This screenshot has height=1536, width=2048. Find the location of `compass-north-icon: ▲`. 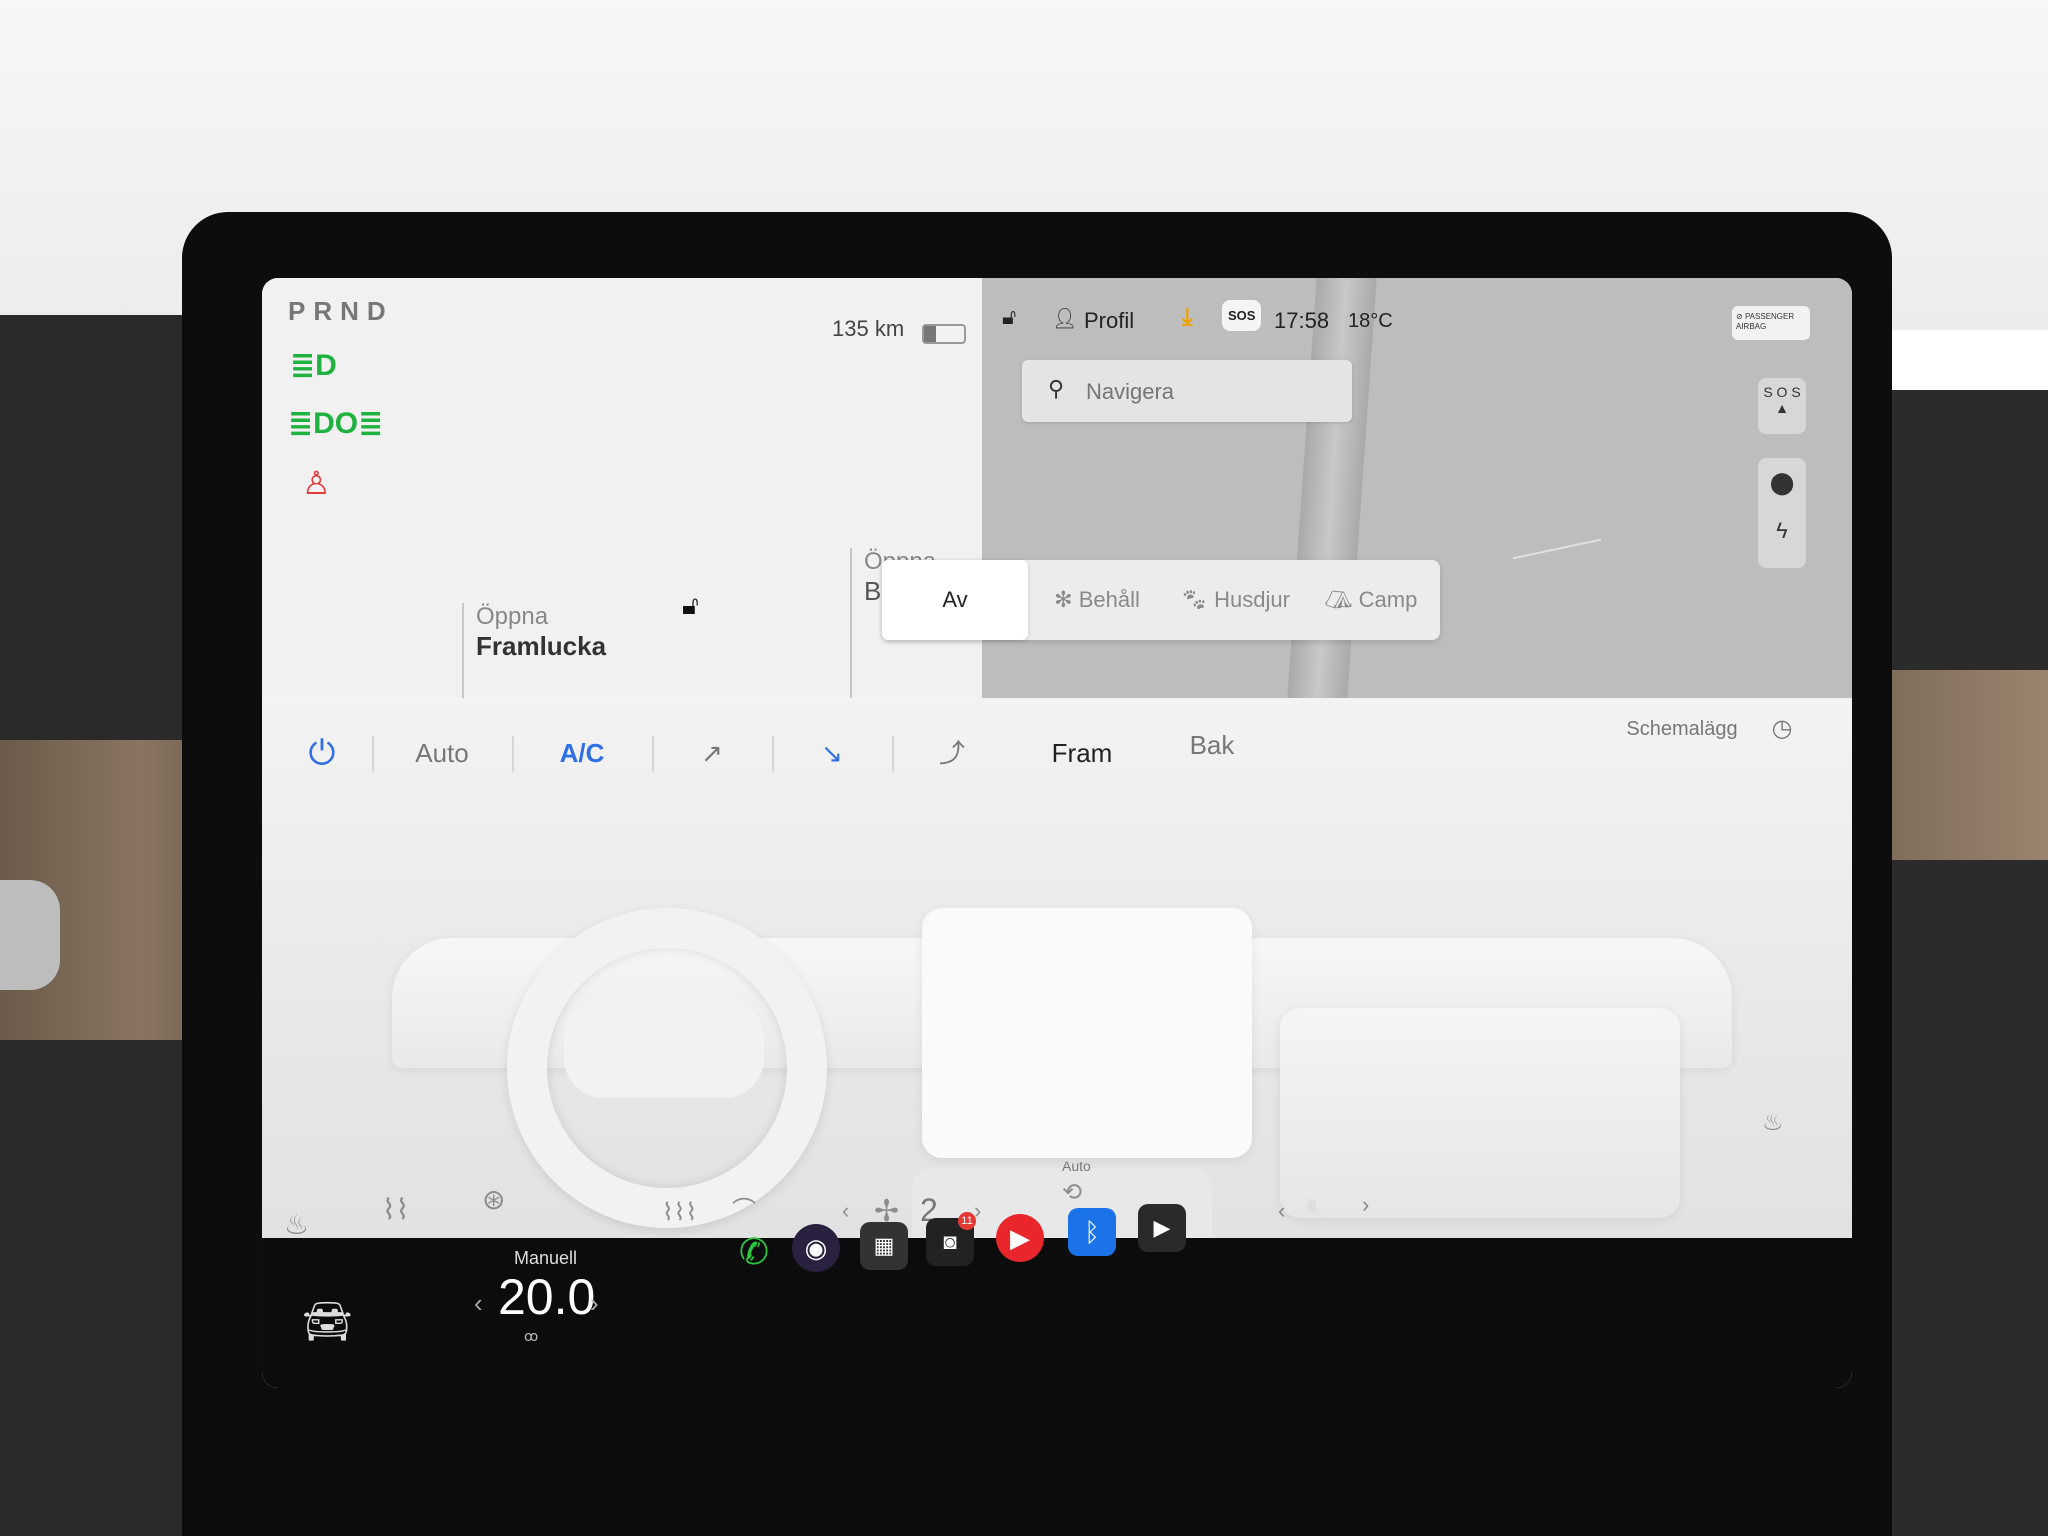

compass-north-icon: ▲ is located at coordinates (1782, 408).